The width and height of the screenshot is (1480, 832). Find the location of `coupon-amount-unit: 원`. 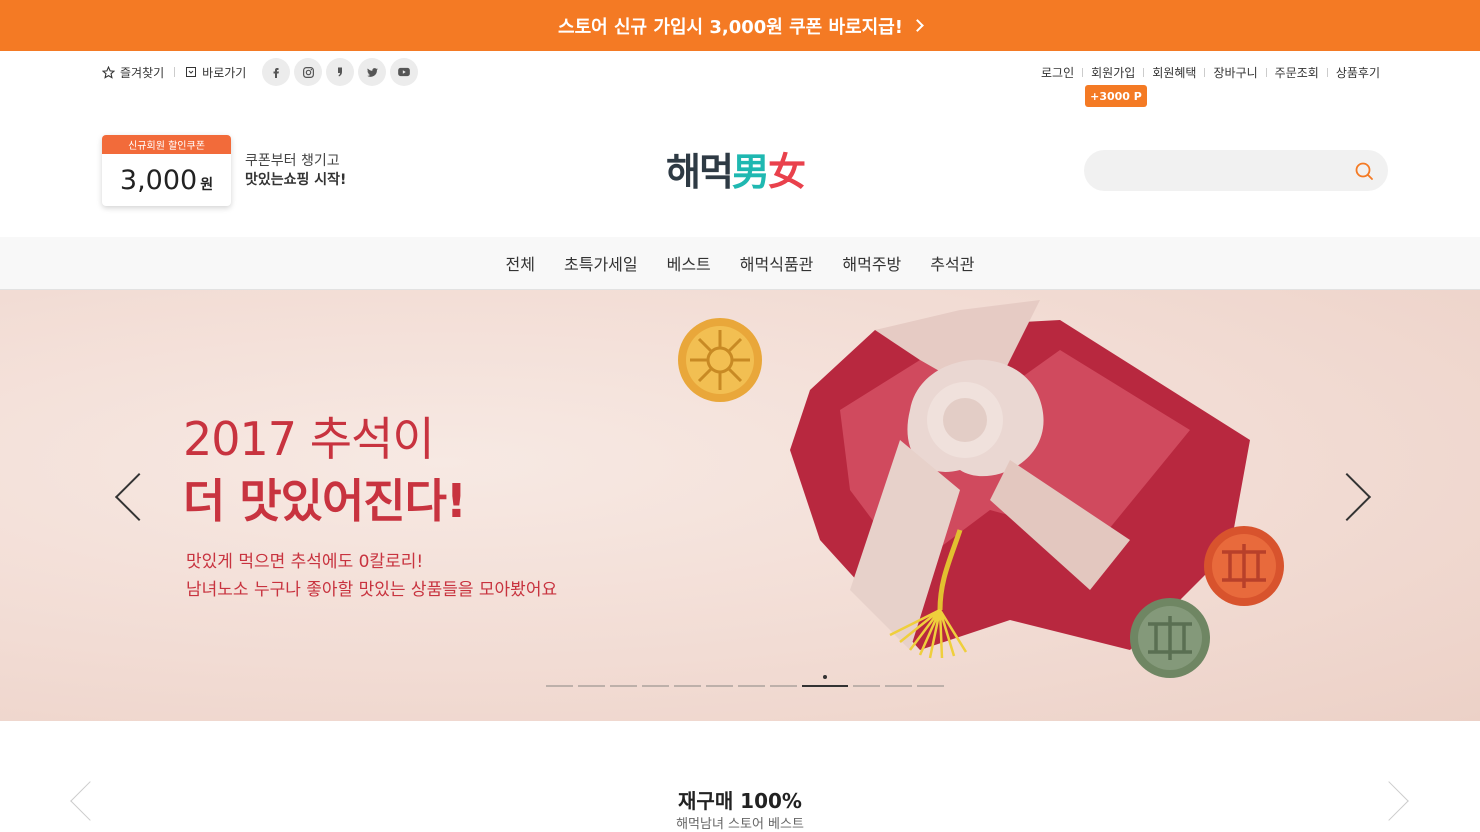

coupon-amount-unit: 원 is located at coordinates (207, 185).